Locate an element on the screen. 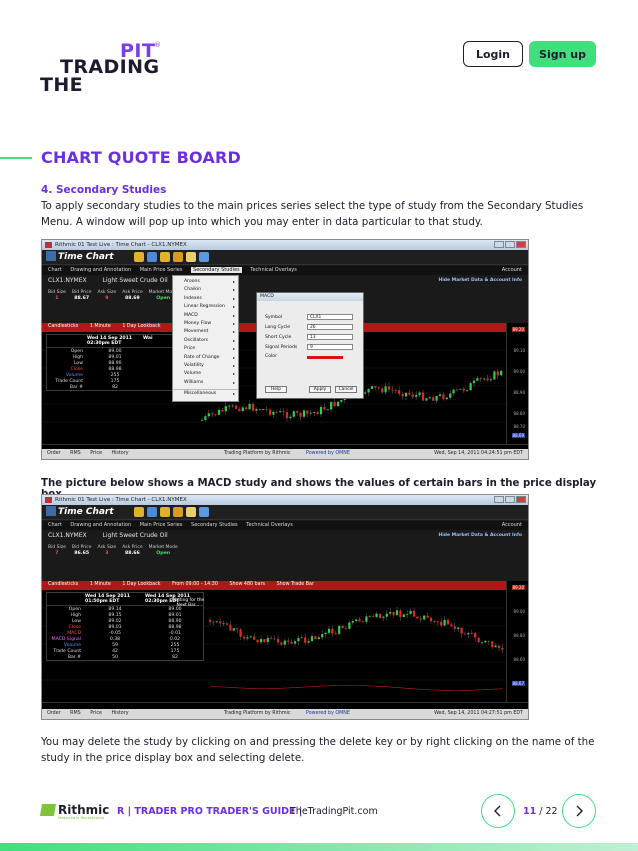  apply-button: Apply is located at coordinates (320, 389).